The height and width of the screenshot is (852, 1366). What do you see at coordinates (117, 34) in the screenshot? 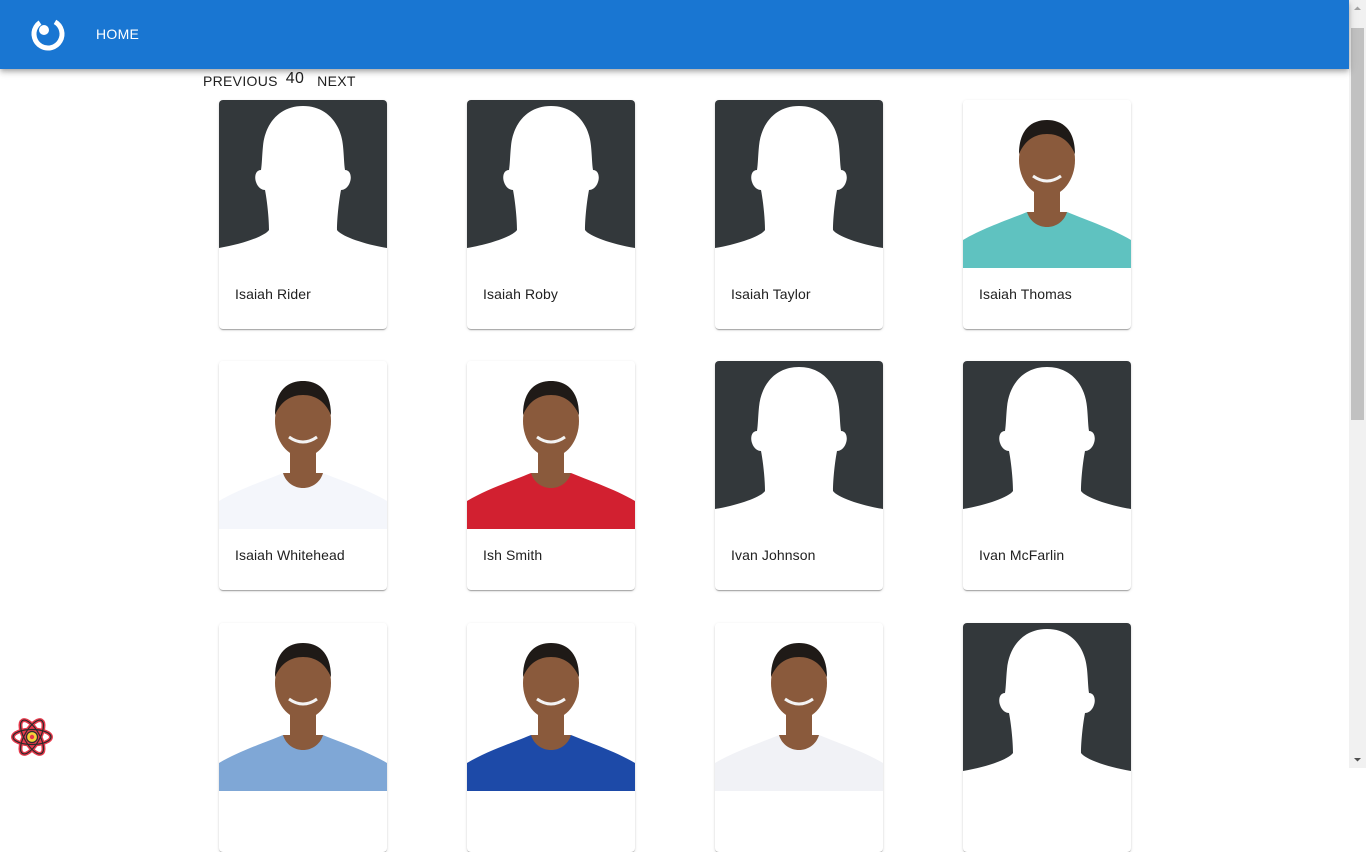
I see `home-button: HOME` at bounding box center [117, 34].